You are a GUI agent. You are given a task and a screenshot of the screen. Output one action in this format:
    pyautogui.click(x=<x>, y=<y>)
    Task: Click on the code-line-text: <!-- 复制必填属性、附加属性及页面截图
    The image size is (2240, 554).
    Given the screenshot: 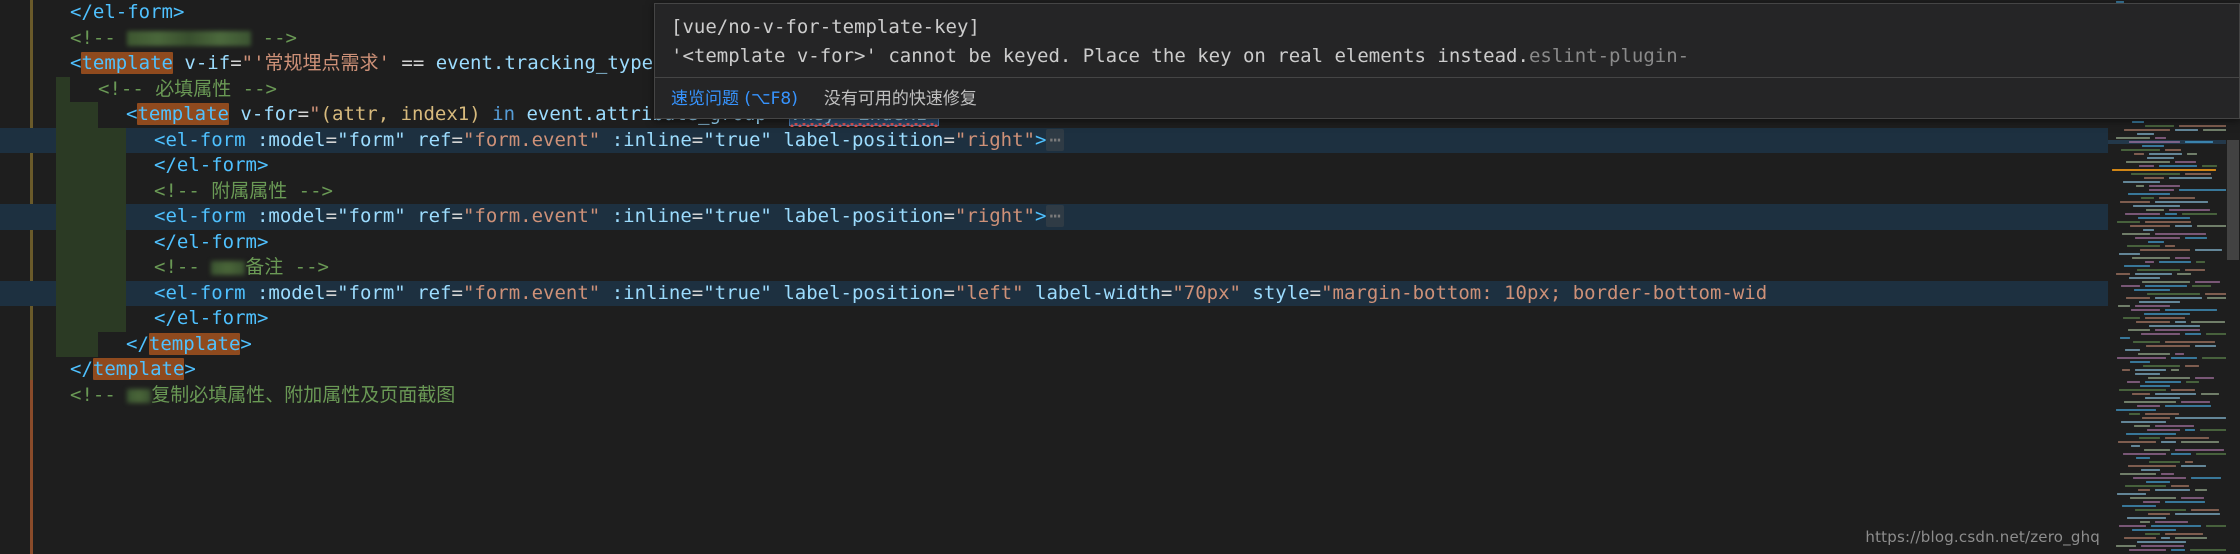 What is the action you would take?
    pyautogui.click(x=234, y=396)
    